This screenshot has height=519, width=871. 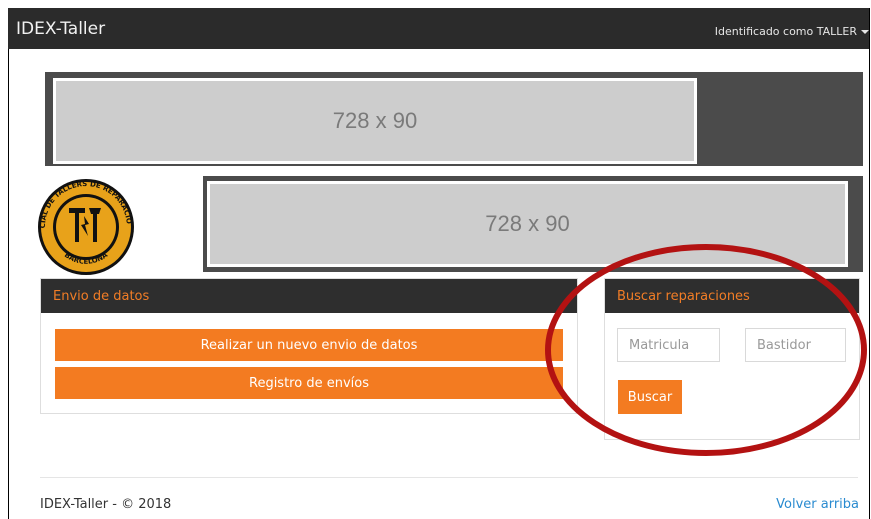 What do you see at coordinates (732, 296) in the screenshot?
I see `panel-heading: Buscar reparaciones` at bounding box center [732, 296].